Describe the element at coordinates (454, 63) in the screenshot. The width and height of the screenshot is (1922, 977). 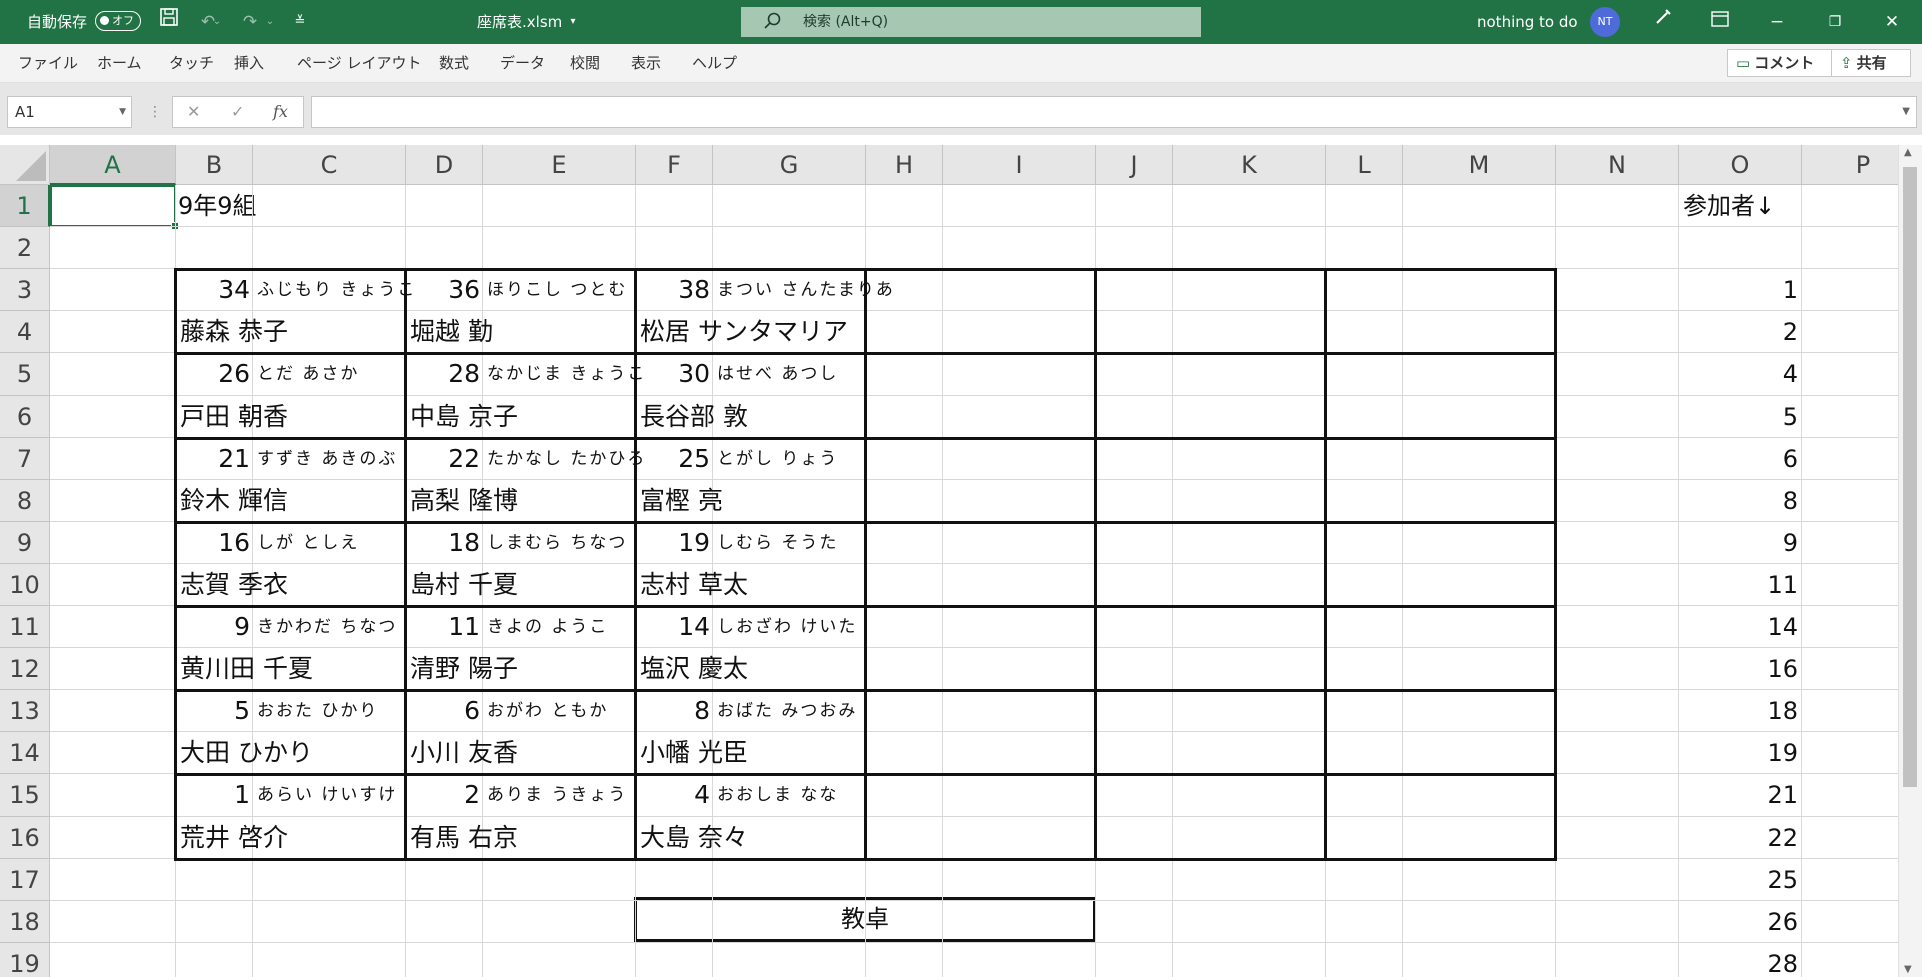
I see `menu-formulas: 数式` at that location.